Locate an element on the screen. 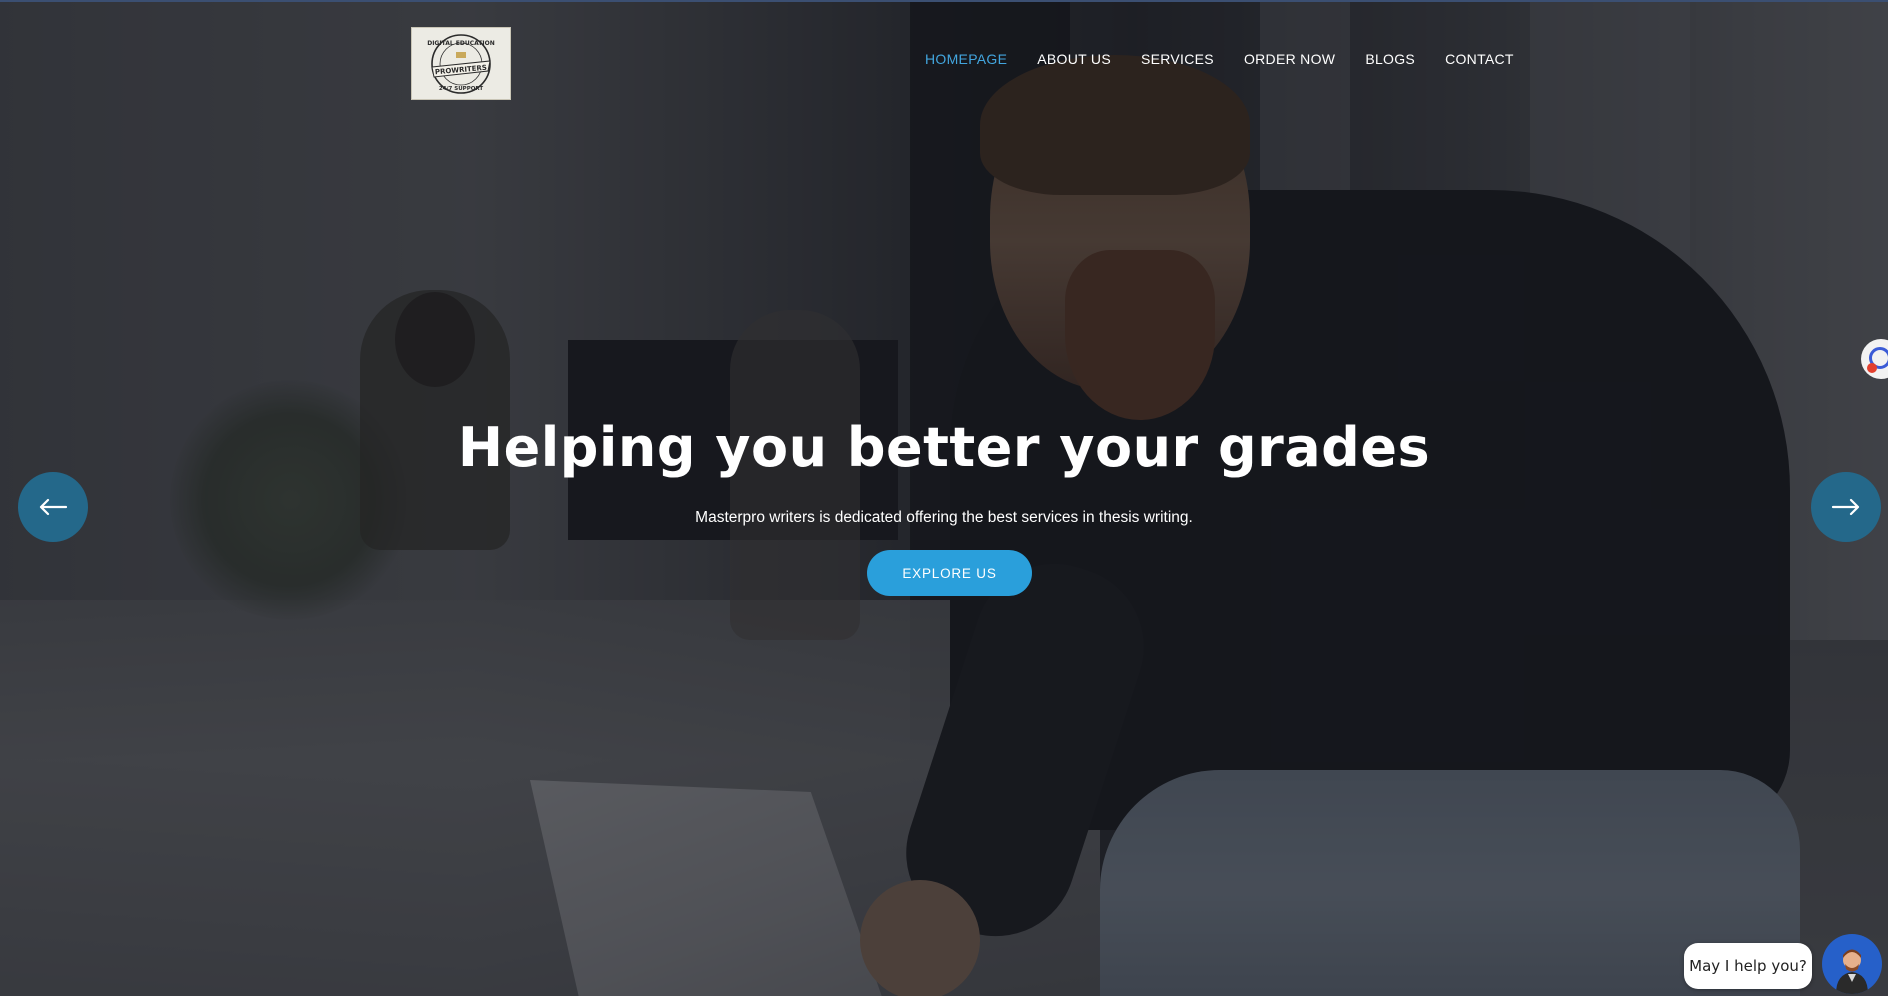 The image size is (1888, 996). chat-prompt-text: May I help you? is located at coordinates (1748, 966).